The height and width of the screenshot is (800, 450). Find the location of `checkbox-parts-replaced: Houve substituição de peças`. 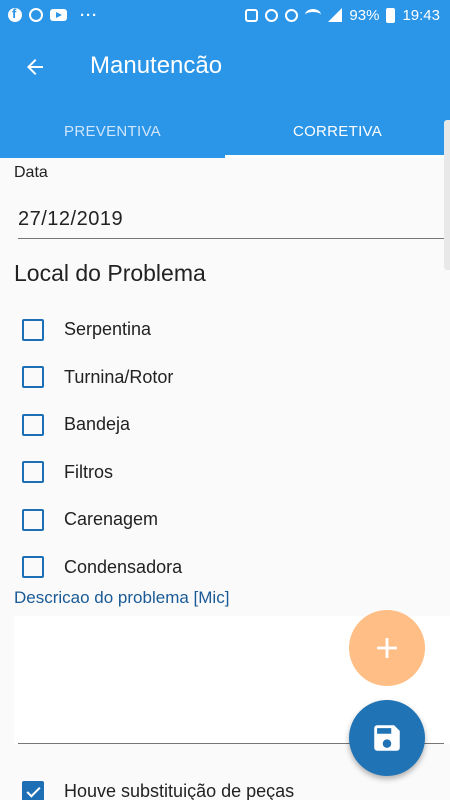

checkbox-parts-replaced: Houve substituição de peças is located at coordinates (158, 784).